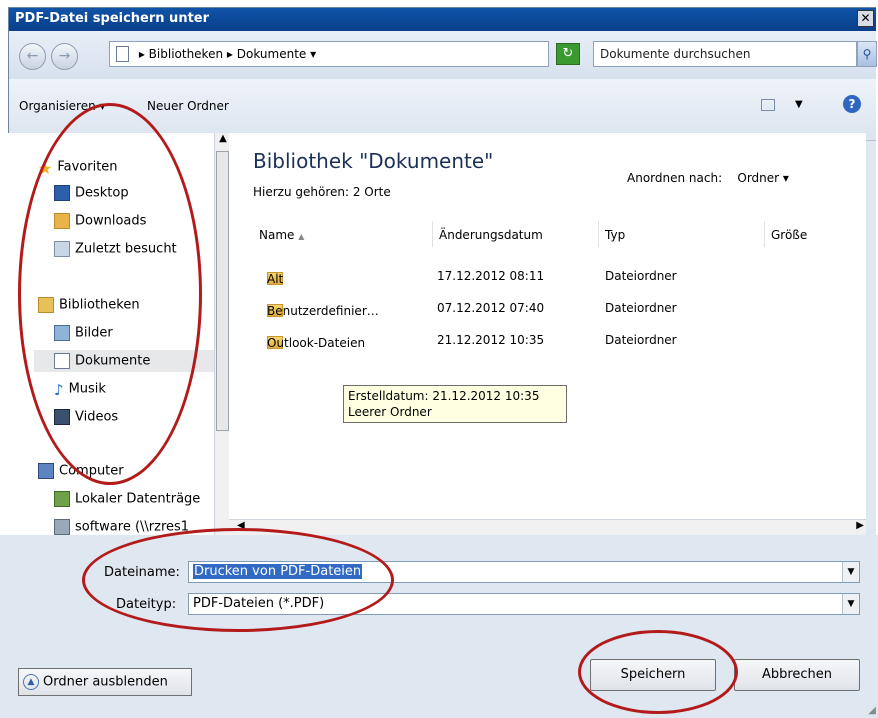  I want to click on hide-folders-button: ▲ Ordner ausblenden, so click(105, 682).